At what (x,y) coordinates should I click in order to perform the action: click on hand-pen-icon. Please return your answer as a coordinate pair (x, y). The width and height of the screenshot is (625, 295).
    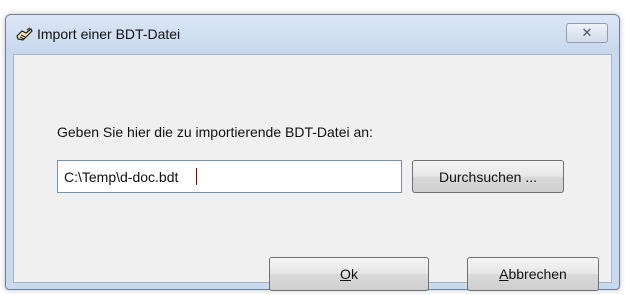
    Looking at the image, I should click on (24, 34).